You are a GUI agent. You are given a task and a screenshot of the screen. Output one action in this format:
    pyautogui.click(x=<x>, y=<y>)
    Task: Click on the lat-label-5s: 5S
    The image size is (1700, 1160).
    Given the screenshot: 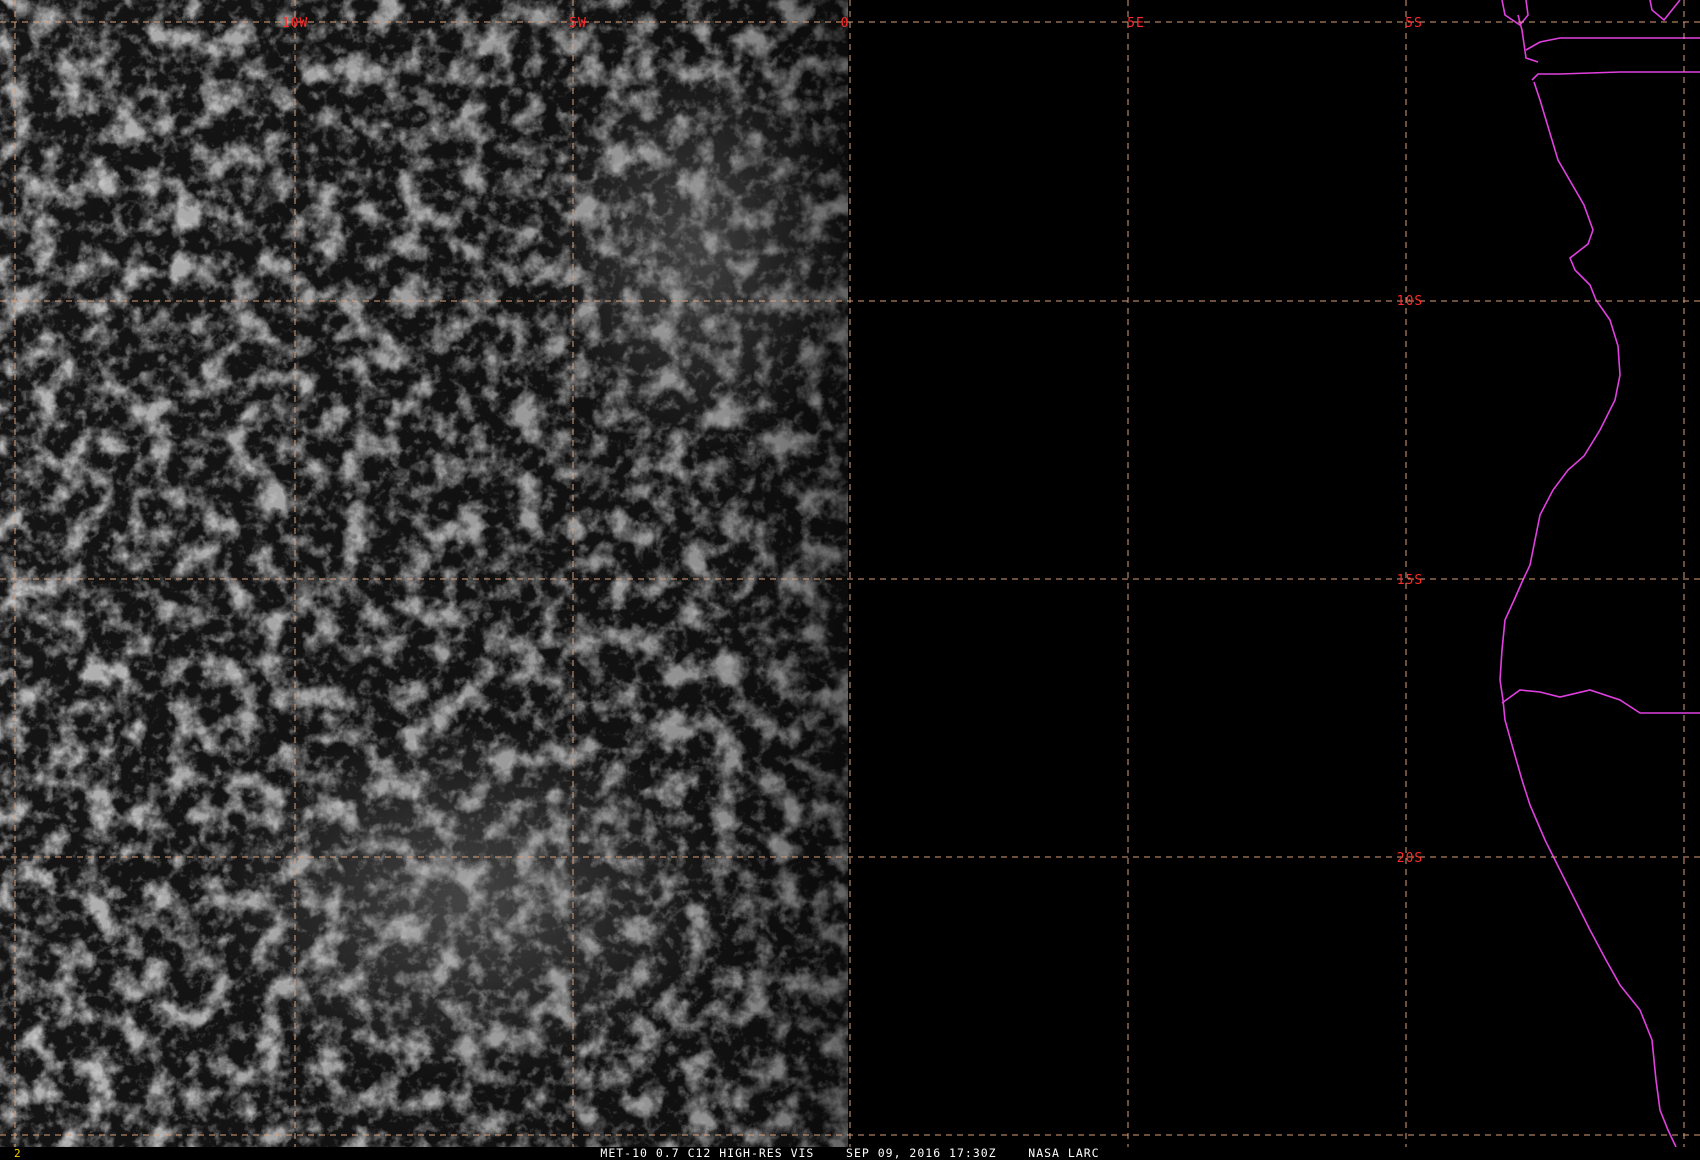 What is the action you would take?
    pyautogui.click(x=1414, y=23)
    